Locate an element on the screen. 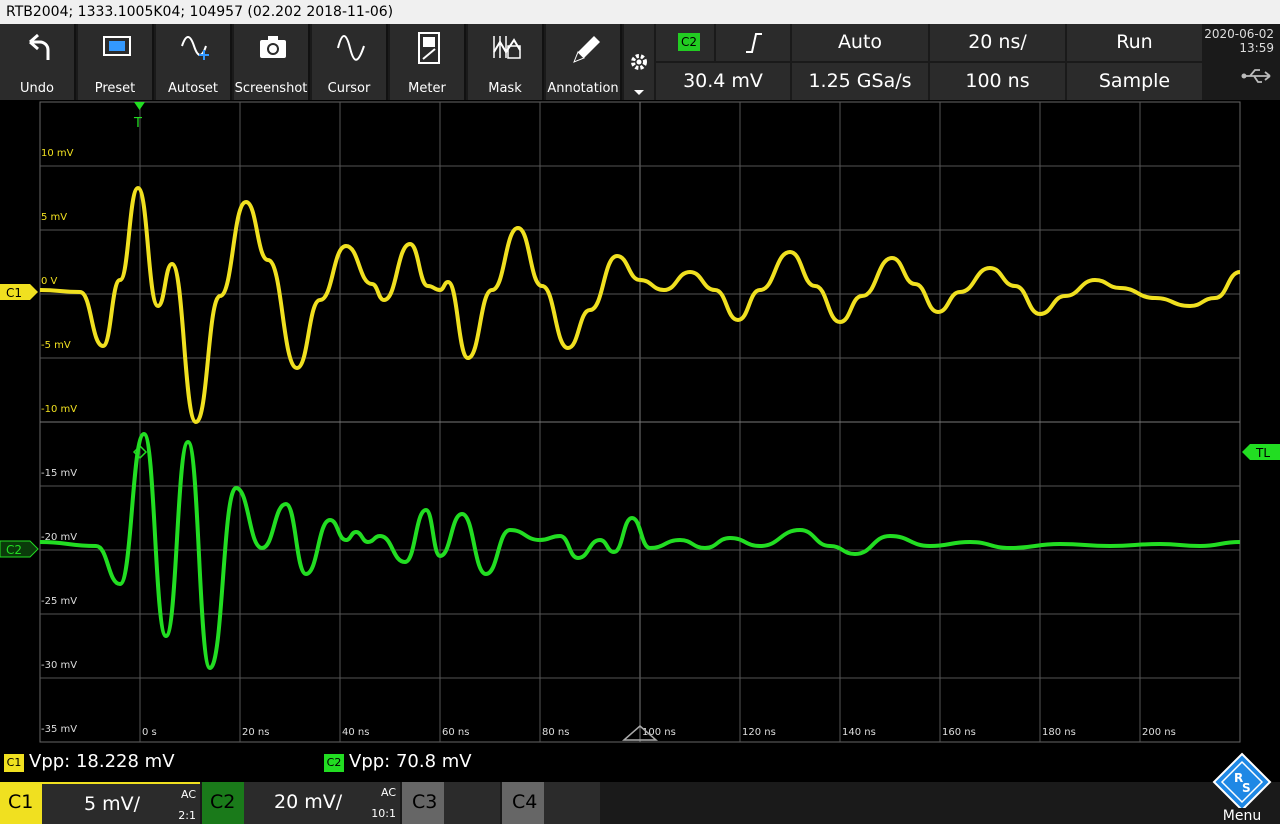 The width and height of the screenshot is (1280, 824). c1-marker: C1 is located at coordinates (19, 292).